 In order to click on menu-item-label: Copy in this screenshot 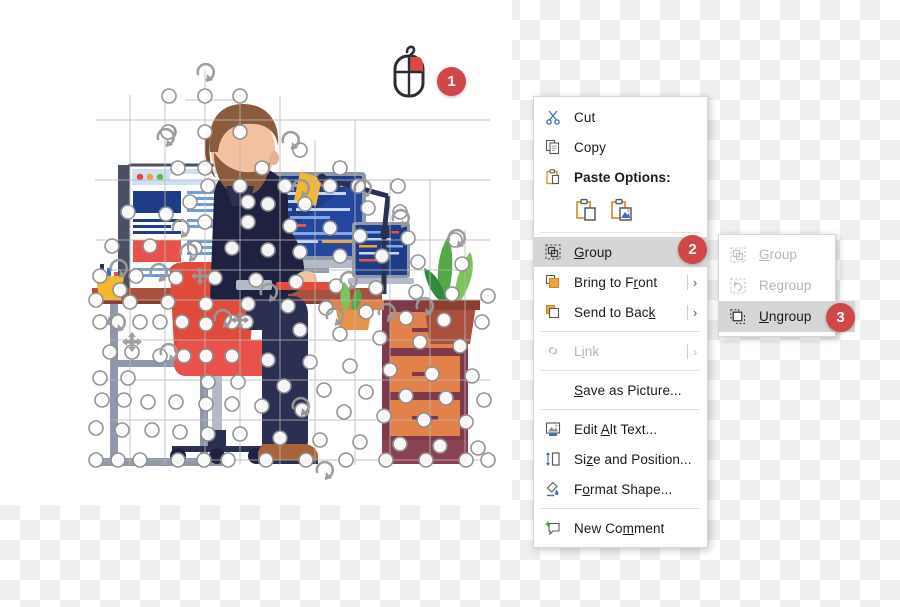, I will do `click(590, 147)`.